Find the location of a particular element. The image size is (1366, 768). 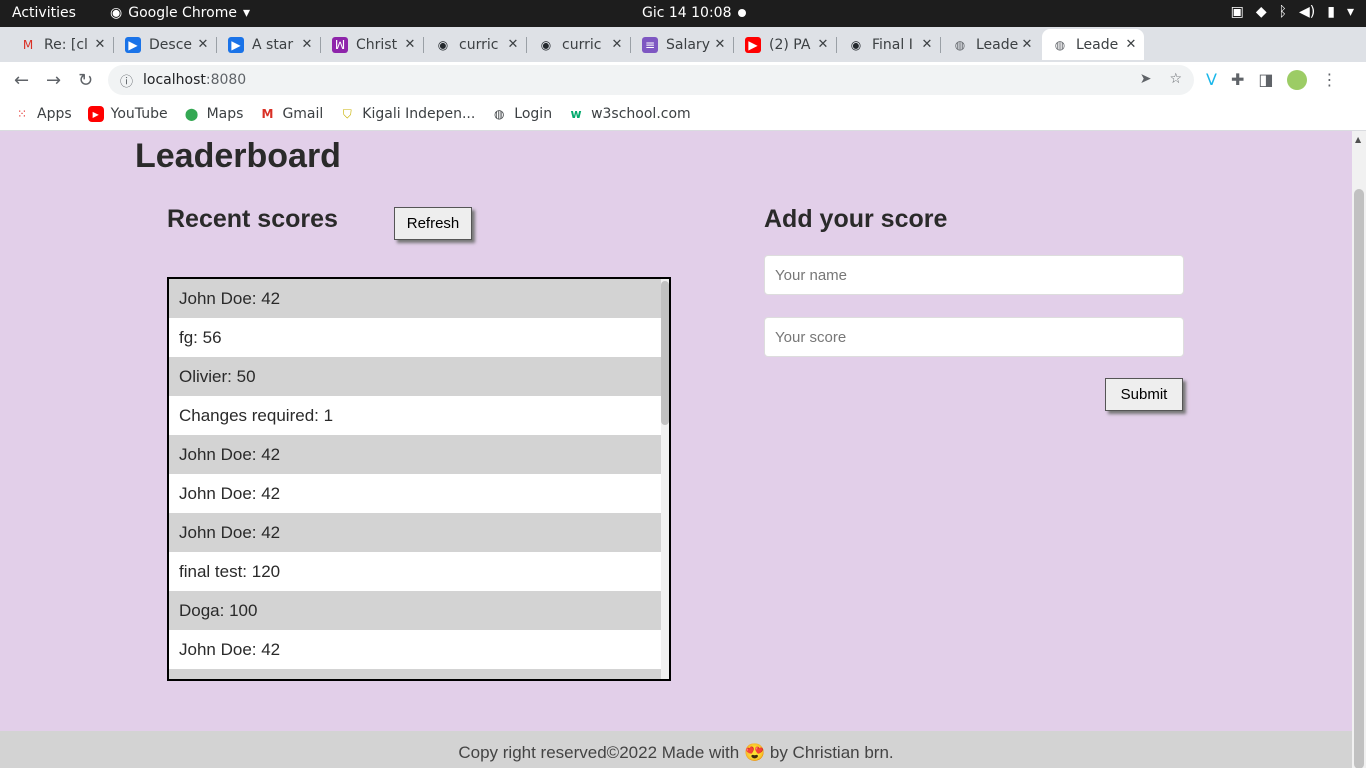

maps-pin-icon: ⬤ is located at coordinates (191, 114).